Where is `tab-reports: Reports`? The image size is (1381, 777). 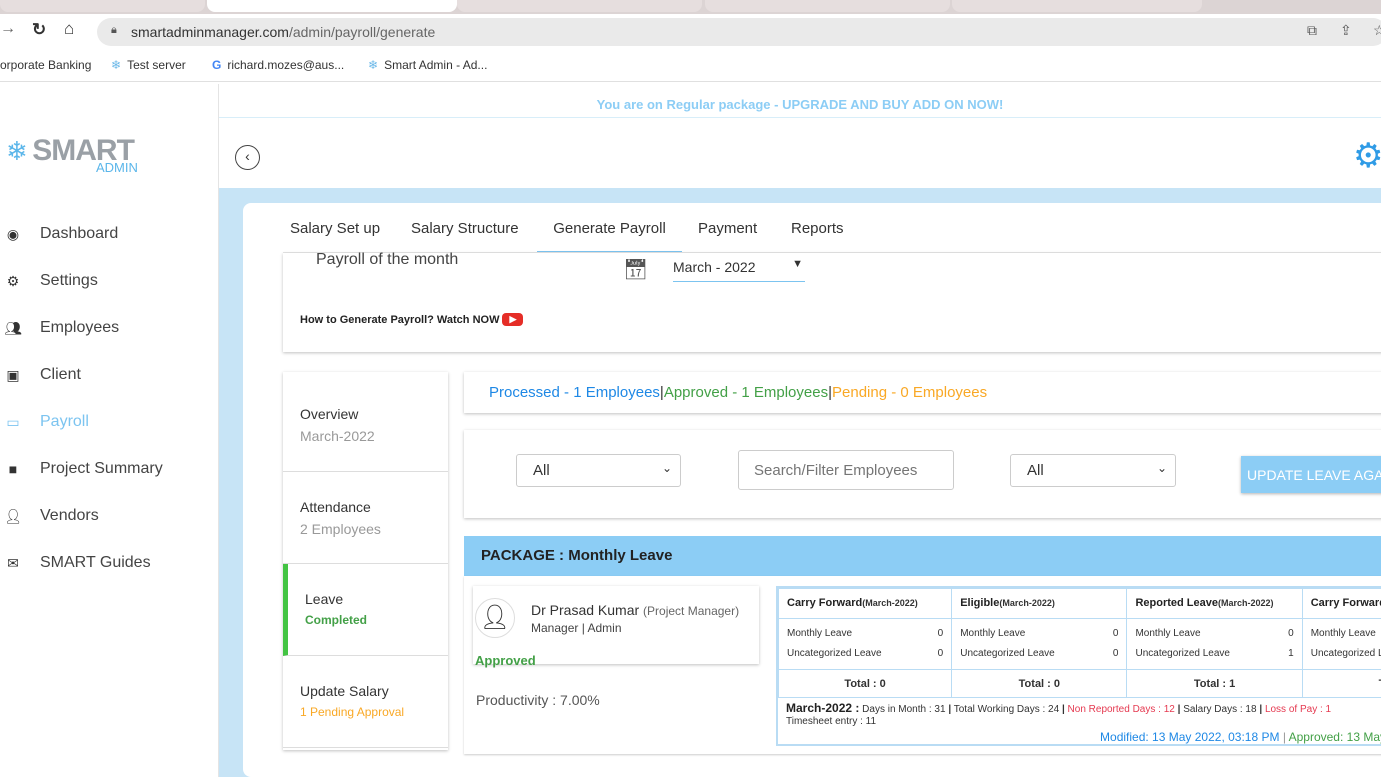 tab-reports: Reports is located at coordinates (817, 228).